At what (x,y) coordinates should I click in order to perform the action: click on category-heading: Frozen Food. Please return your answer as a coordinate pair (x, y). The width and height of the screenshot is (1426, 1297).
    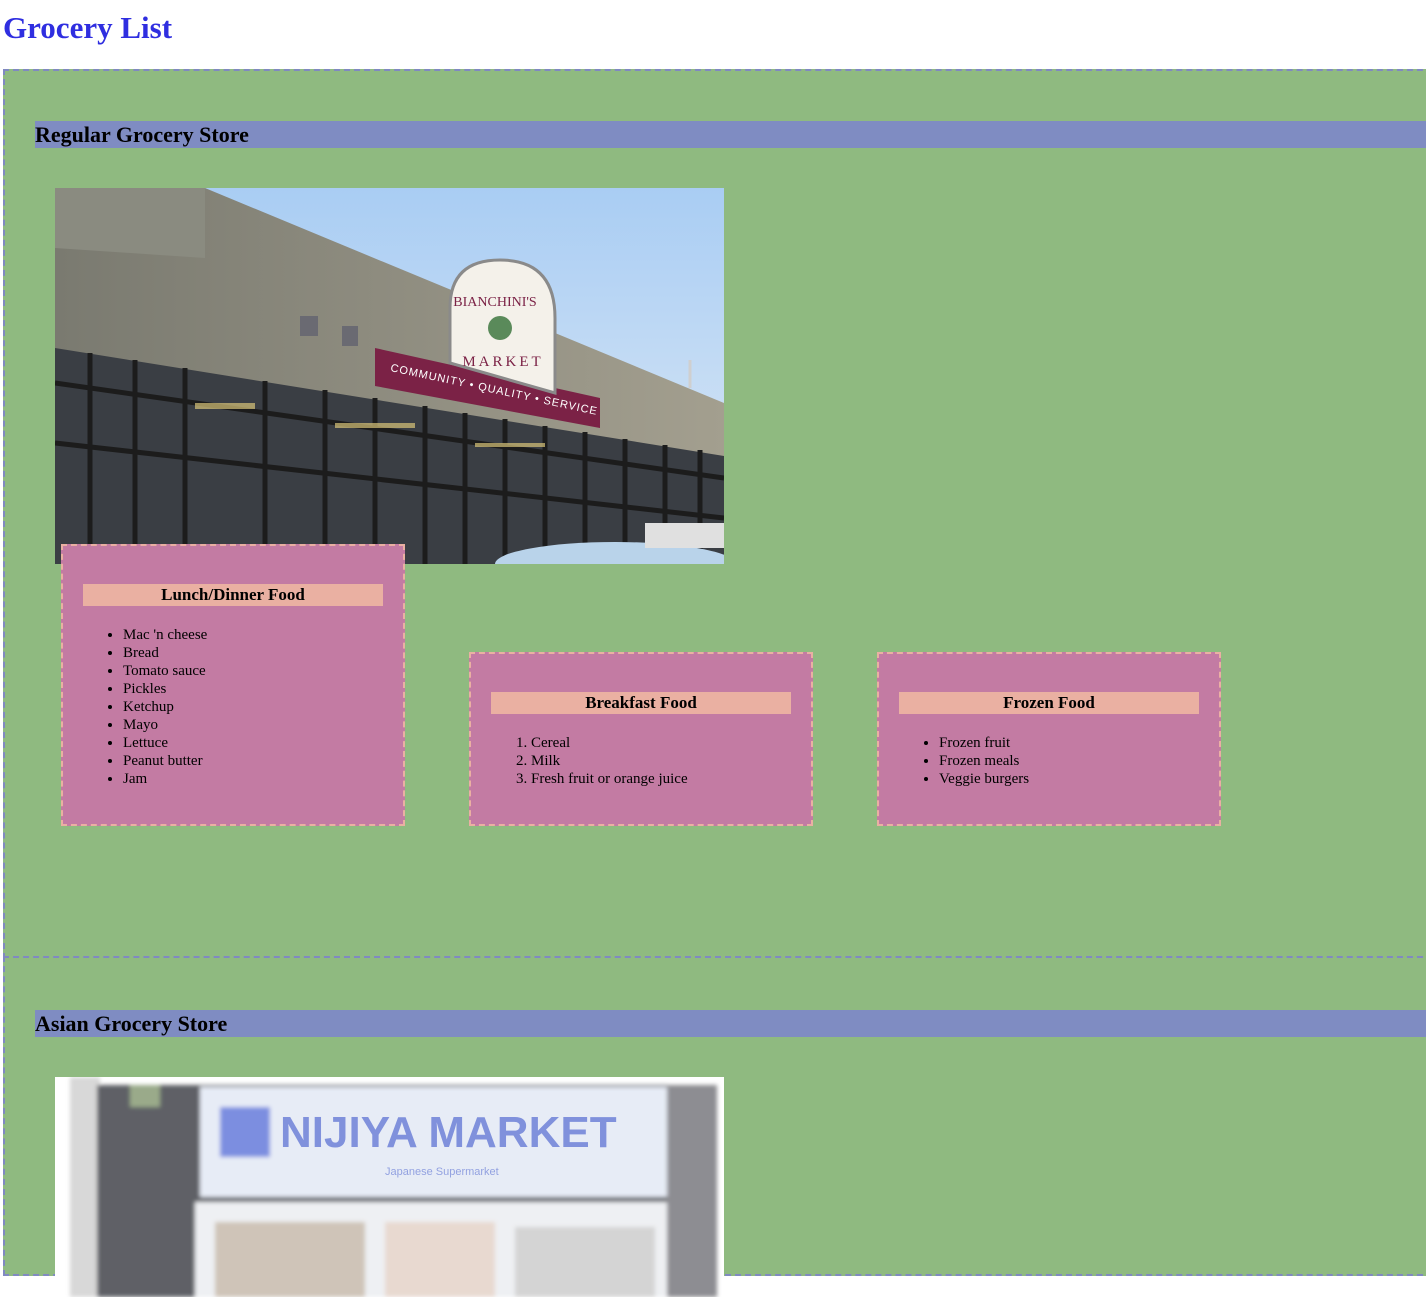
    Looking at the image, I should click on (1049, 703).